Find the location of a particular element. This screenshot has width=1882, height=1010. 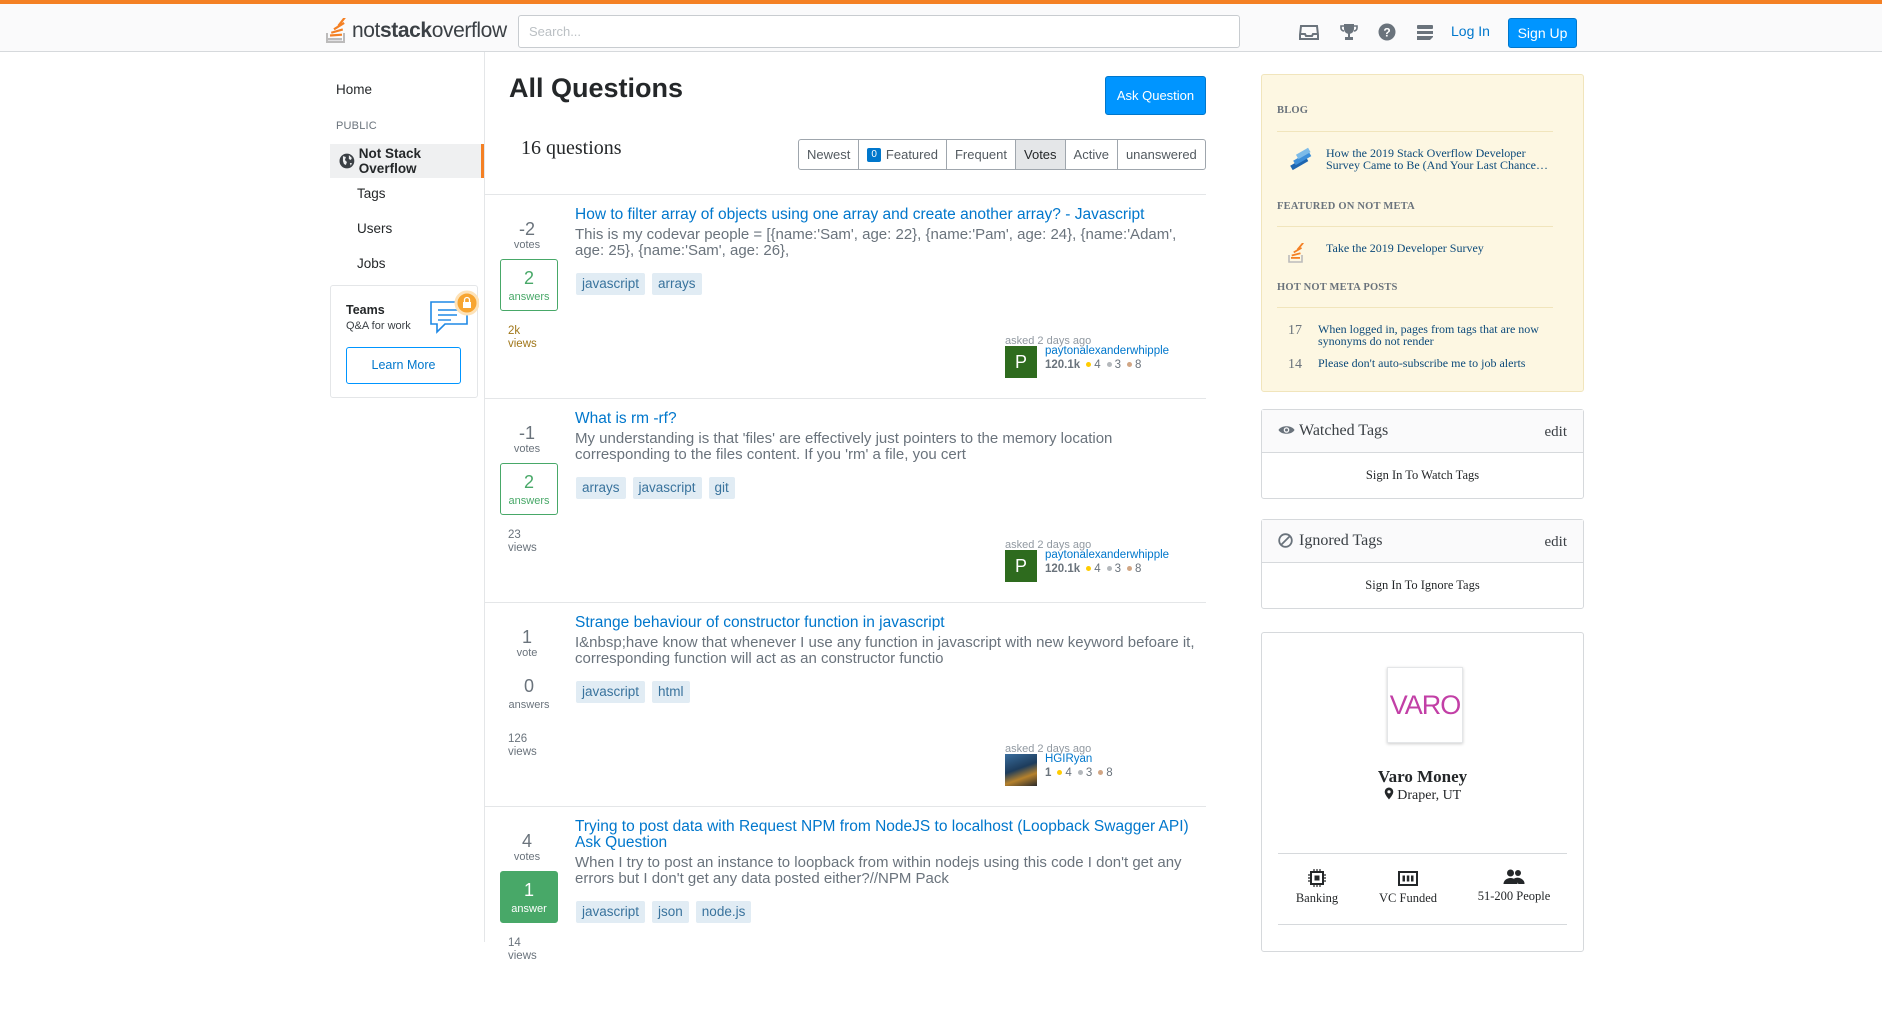

user-name-link: HGIRyan is located at coordinates (1068, 759).